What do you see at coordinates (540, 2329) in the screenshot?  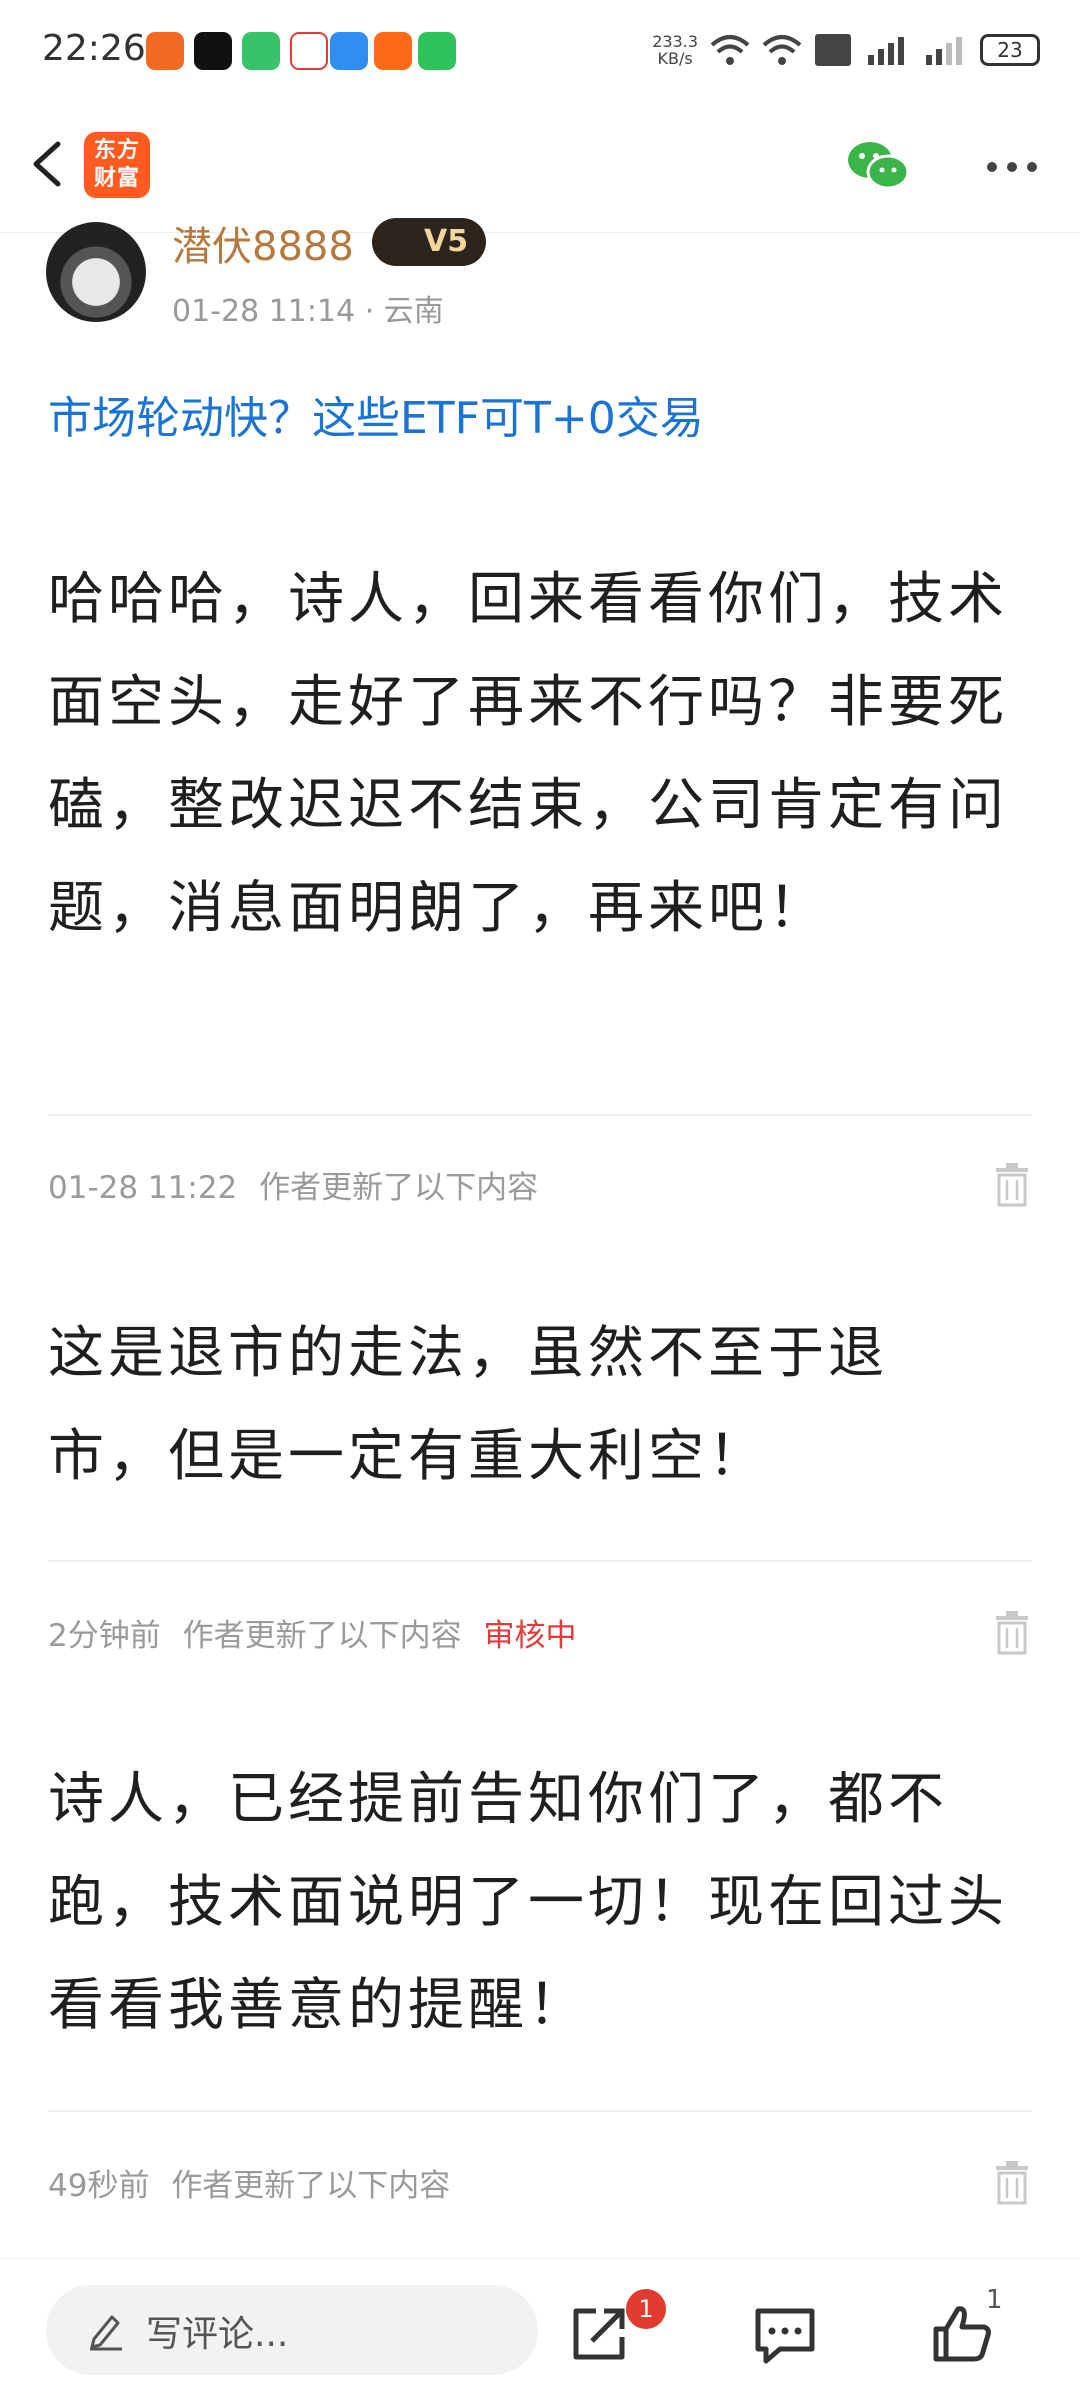 I see `bottom-action-bar: 写评论... 1 1` at bounding box center [540, 2329].